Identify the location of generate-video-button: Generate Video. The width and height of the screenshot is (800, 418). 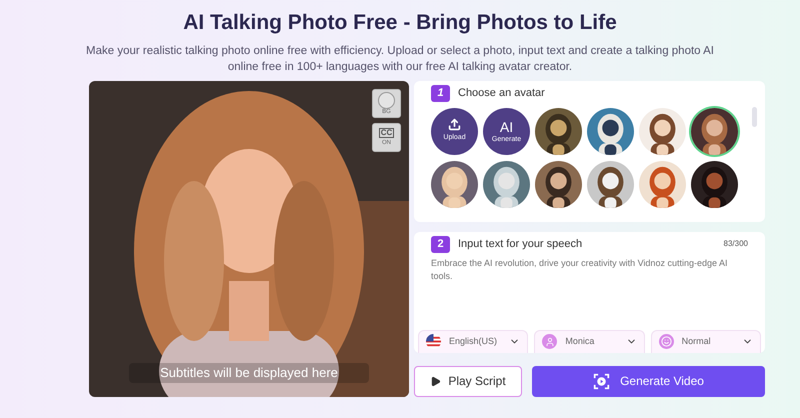
(648, 381).